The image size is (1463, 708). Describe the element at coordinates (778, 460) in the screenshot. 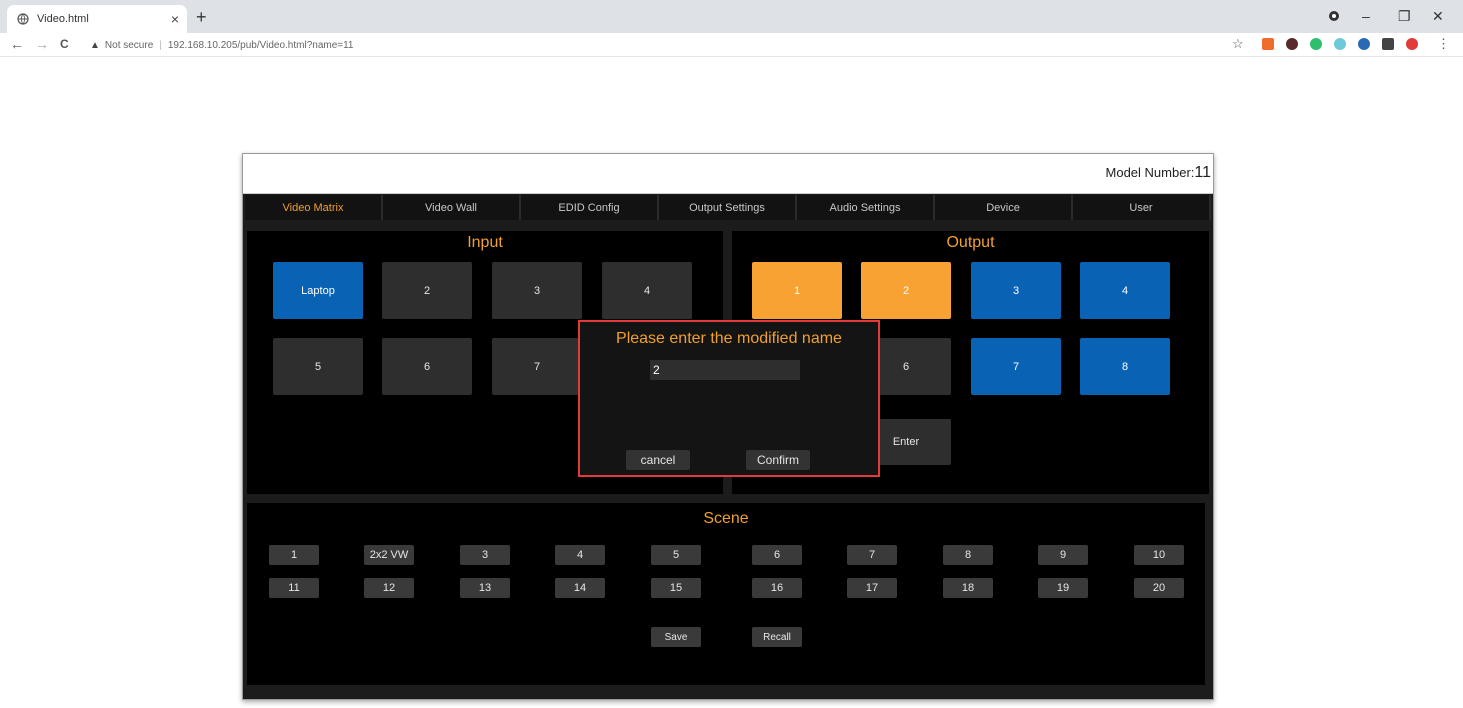

I see `confirm-button: Confirm` at that location.